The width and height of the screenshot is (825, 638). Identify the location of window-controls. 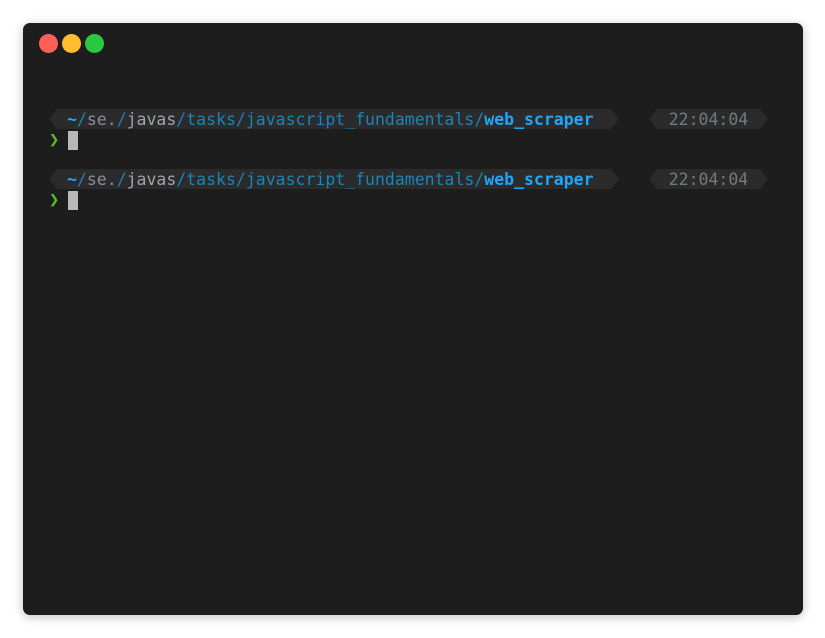
(71, 43).